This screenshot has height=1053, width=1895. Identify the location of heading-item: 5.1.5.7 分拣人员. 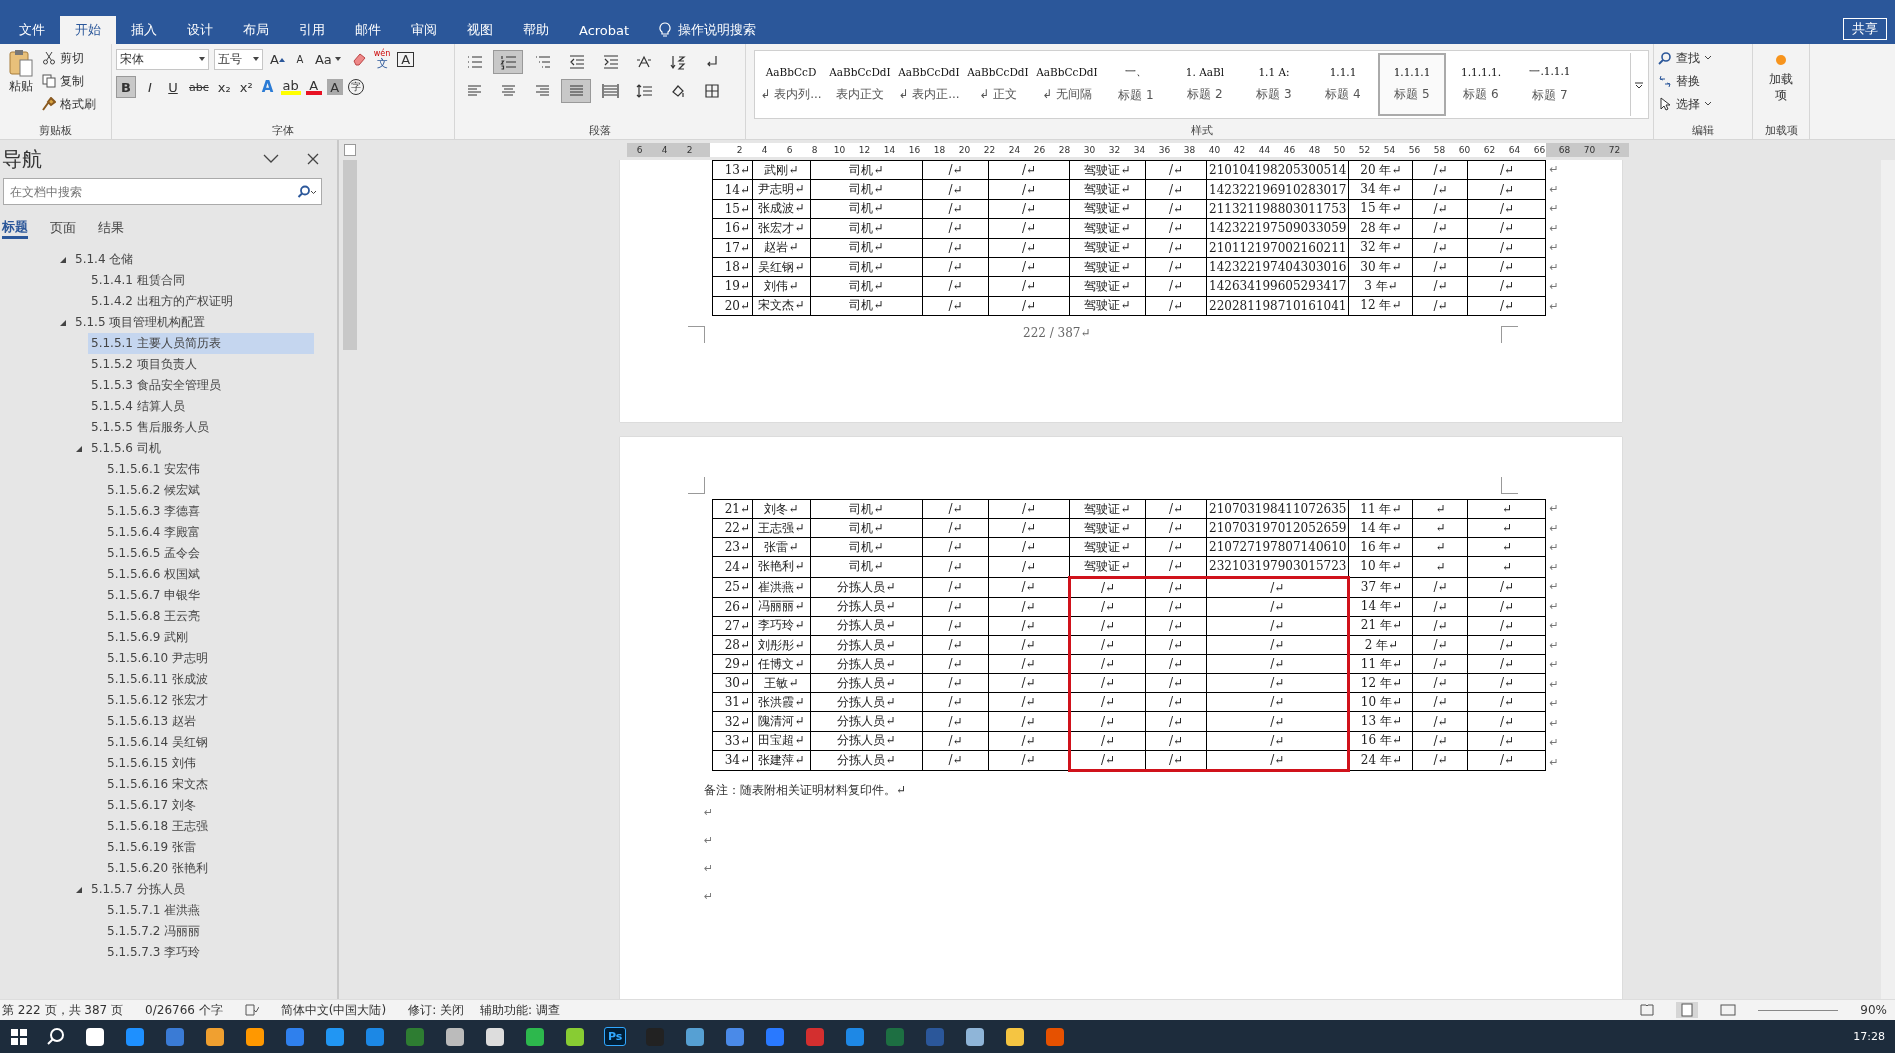
(138, 889).